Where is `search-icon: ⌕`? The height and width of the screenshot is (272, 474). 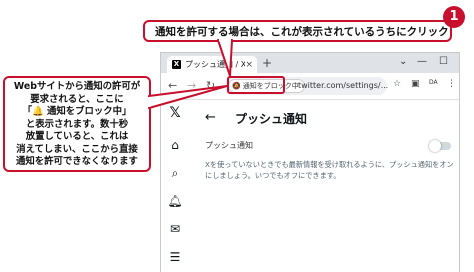 search-icon: ⌕ is located at coordinates (175, 173).